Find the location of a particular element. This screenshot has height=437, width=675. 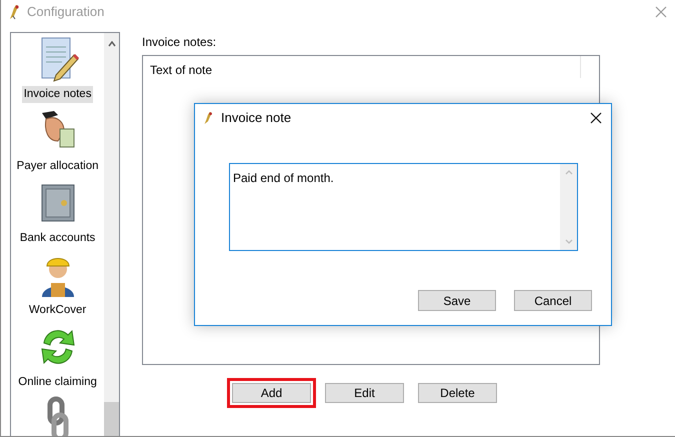

column-header: Text of note is located at coordinates (362, 67).